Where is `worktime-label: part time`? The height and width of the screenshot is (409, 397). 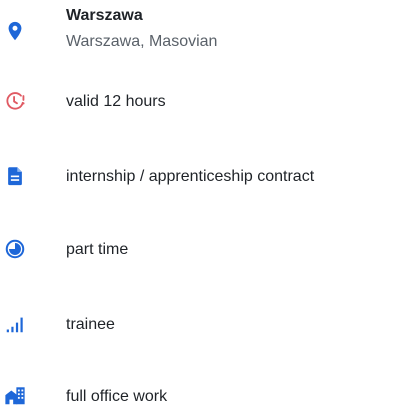 worktime-label: part time is located at coordinates (97, 249).